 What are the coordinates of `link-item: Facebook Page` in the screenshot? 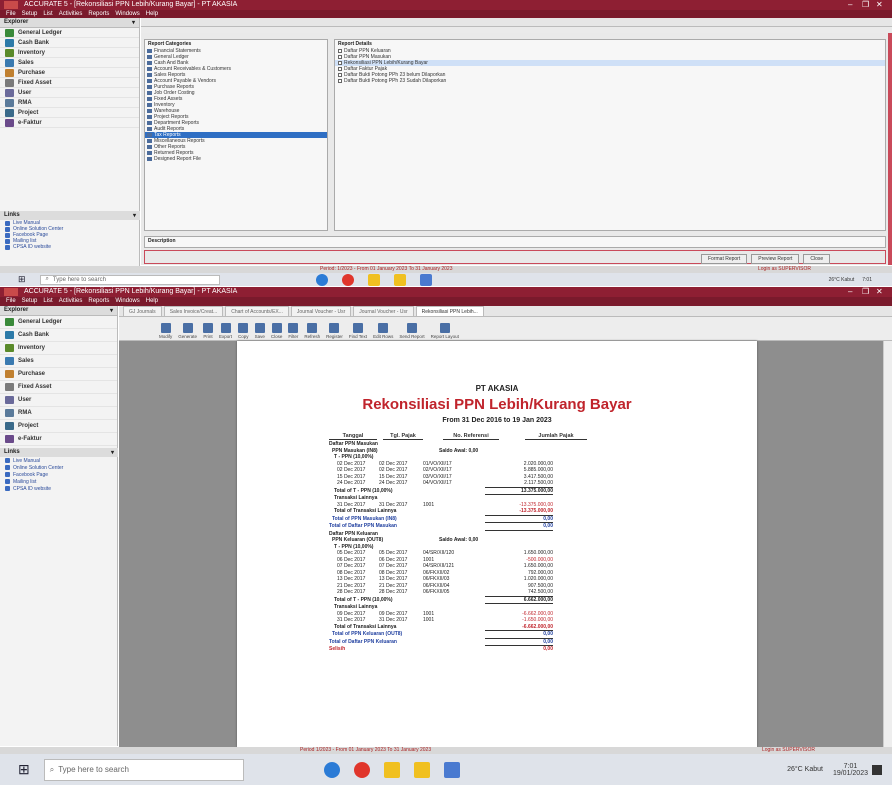 It's located at (59, 474).